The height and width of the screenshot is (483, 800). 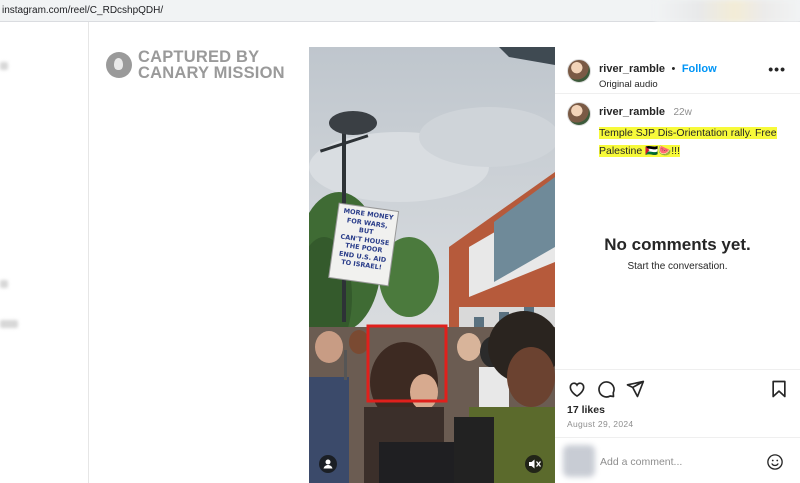 What do you see at coordinates (640, 151) in the screenshot?
I see `caption-line: Palestine 🇵🇸🍉!!!` at bounding box center [640, 151].